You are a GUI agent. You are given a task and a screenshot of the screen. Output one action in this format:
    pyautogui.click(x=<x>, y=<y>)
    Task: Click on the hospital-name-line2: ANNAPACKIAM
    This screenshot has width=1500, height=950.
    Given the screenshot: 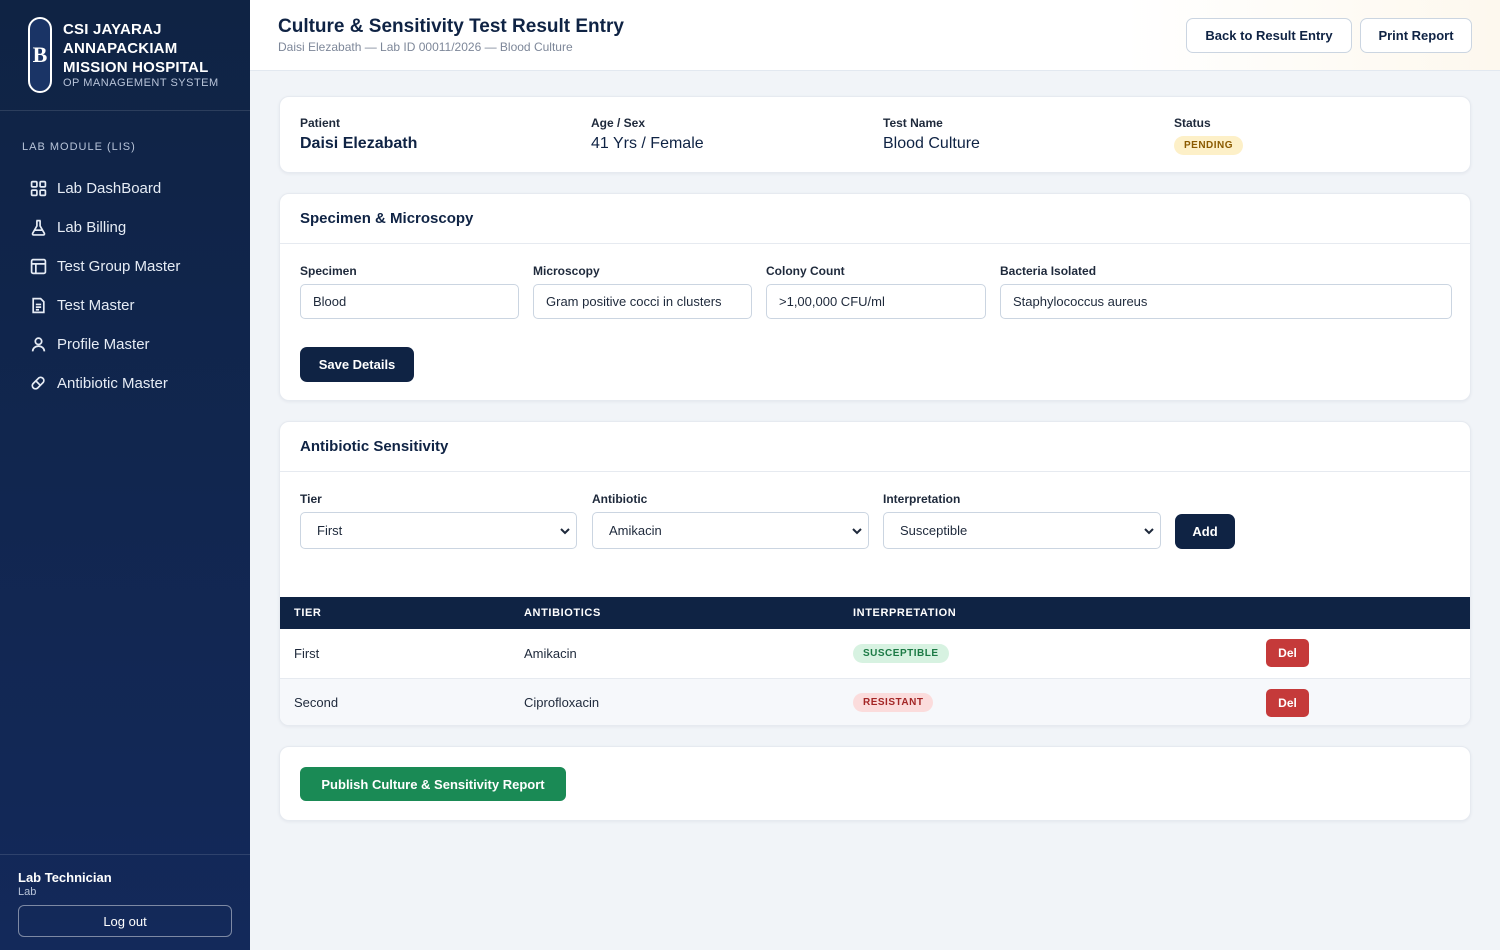 What is the action you would take?
    pyautogui.click(x=120, y=48)
    